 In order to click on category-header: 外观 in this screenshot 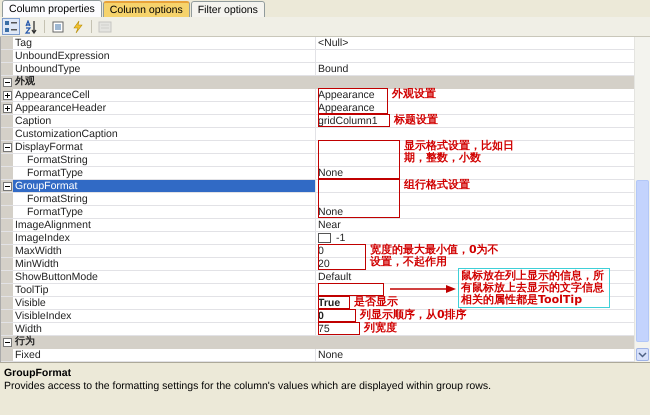, I will do `click(317, 82)`.